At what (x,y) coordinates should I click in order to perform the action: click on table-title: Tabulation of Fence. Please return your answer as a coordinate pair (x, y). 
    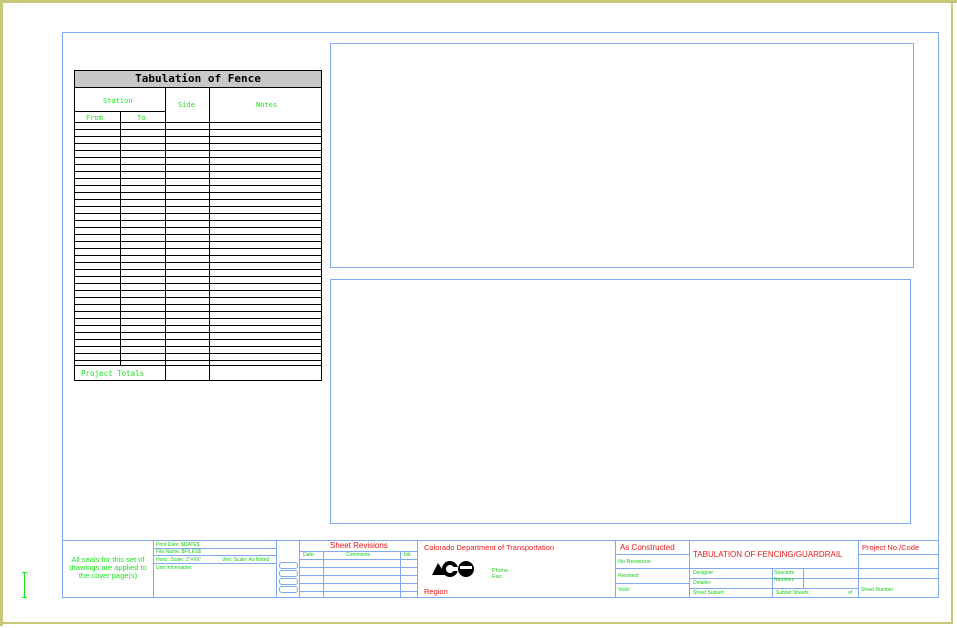
    Looking at the image, I should click on (198, 79).